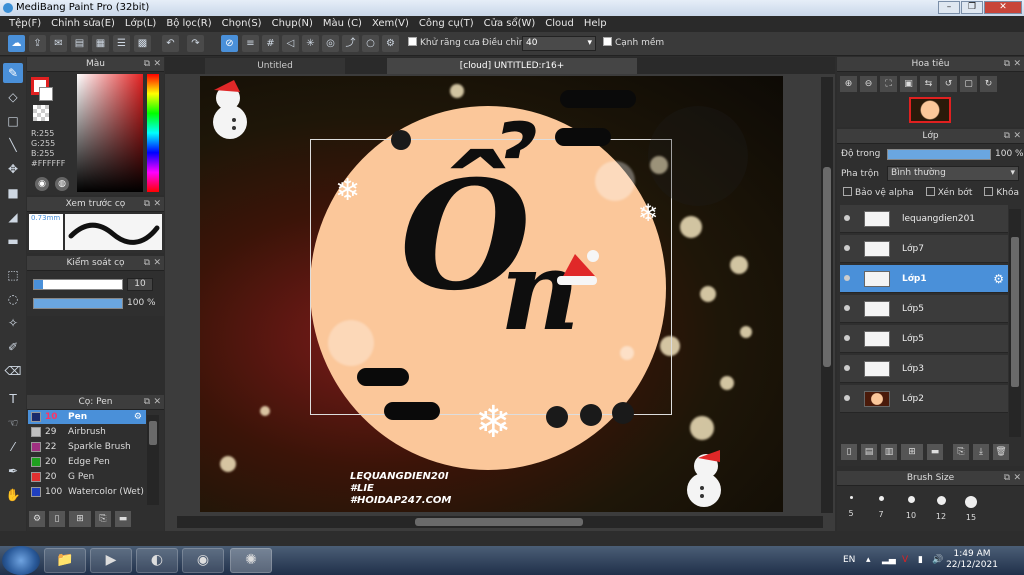 This screenshot has height=575, width=1024. What do you see at coordinates (62, 184) in the screenshot?
I see `color-picker-icon: ◍` at bounding box center [62, 184].